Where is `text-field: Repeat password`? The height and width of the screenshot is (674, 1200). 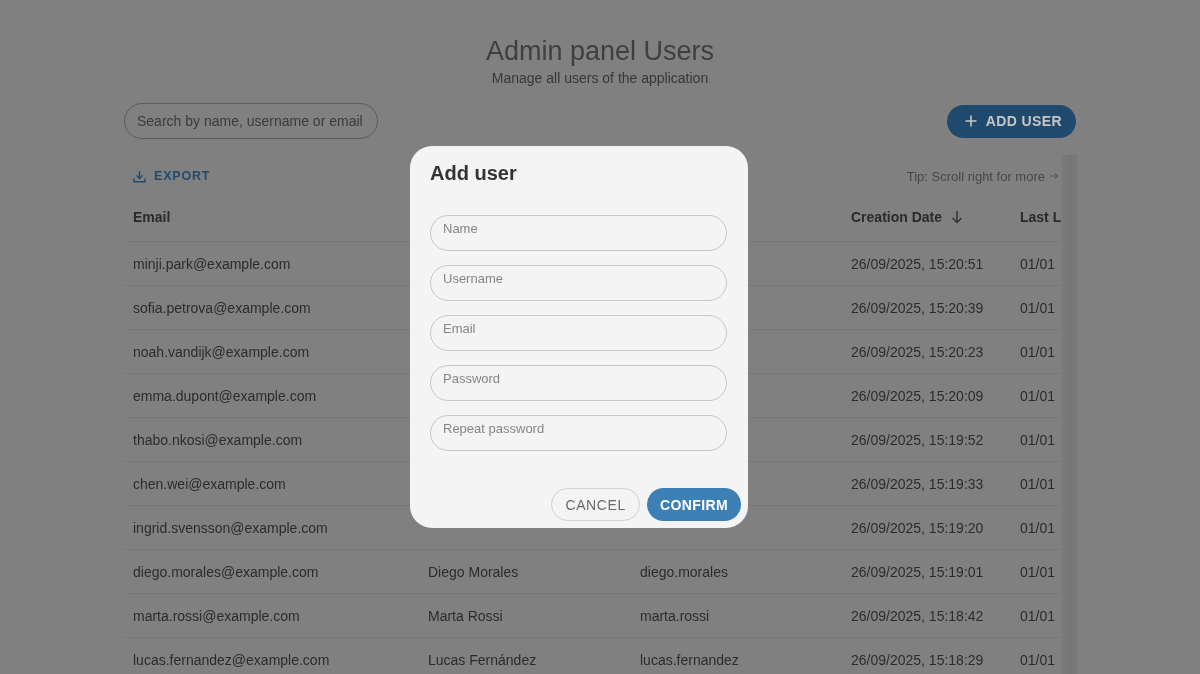
text-field: Repeat password is located at coordinates (578, 433).